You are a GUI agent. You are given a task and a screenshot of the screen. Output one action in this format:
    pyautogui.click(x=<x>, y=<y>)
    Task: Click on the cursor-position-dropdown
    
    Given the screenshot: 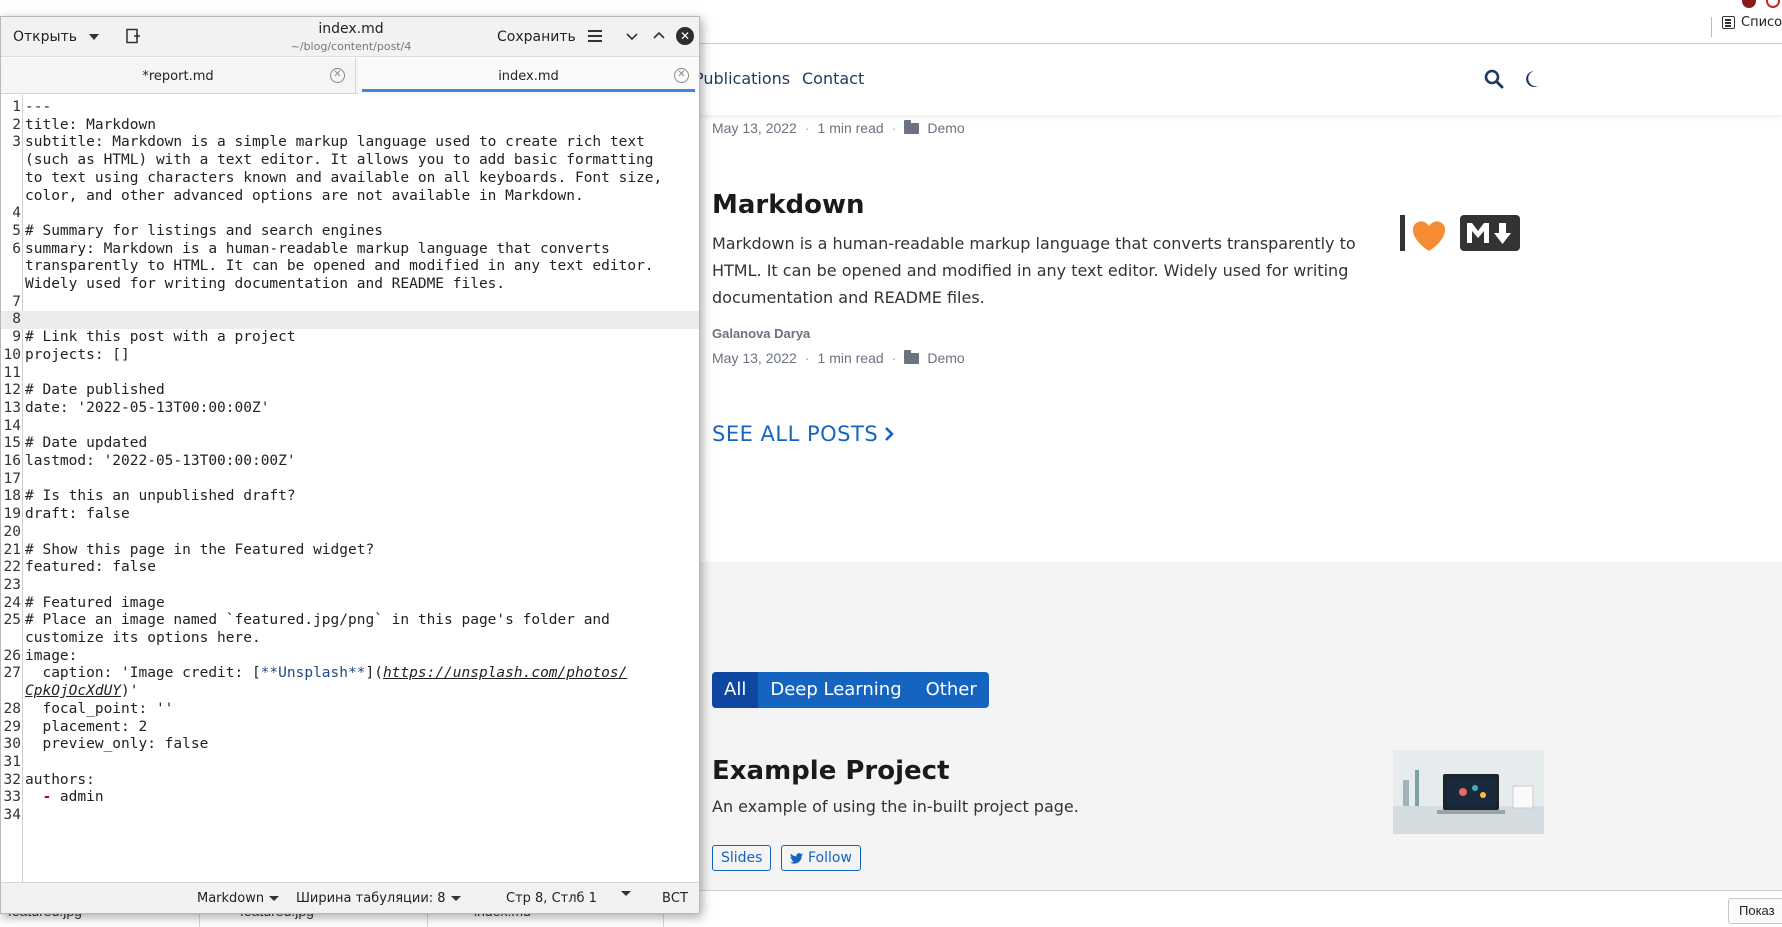 What is the action you would take?
    pyautogui.click(x=626, y=893)
    